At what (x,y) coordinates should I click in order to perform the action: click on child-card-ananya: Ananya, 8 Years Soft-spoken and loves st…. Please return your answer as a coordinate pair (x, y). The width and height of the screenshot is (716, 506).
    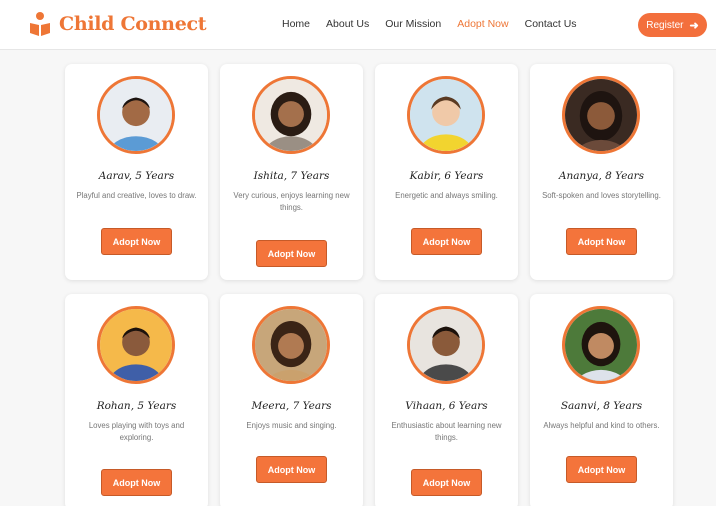
    Looking at the image, I should click on (601, 172).